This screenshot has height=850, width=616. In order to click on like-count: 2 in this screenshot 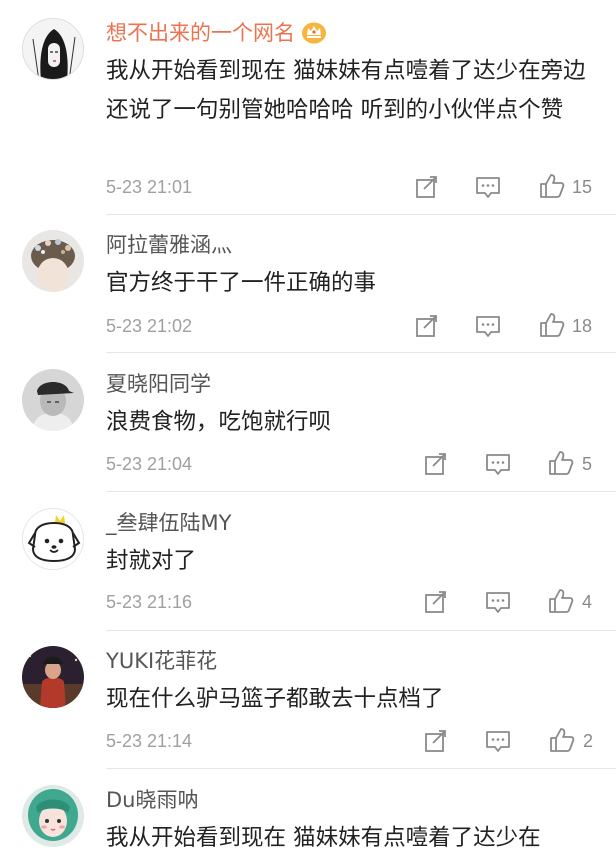, I will do `click(588, 741)`.